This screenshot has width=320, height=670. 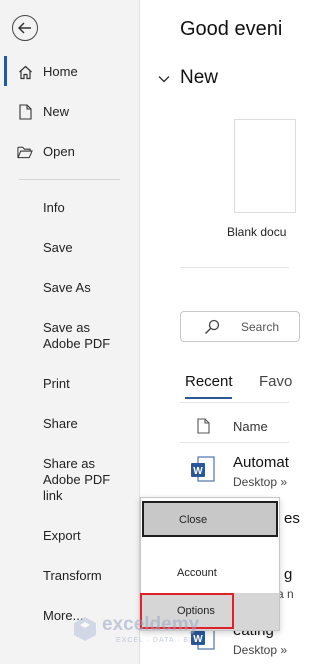 I want to click on column-header-name: Name, so click(x=250, y=426).